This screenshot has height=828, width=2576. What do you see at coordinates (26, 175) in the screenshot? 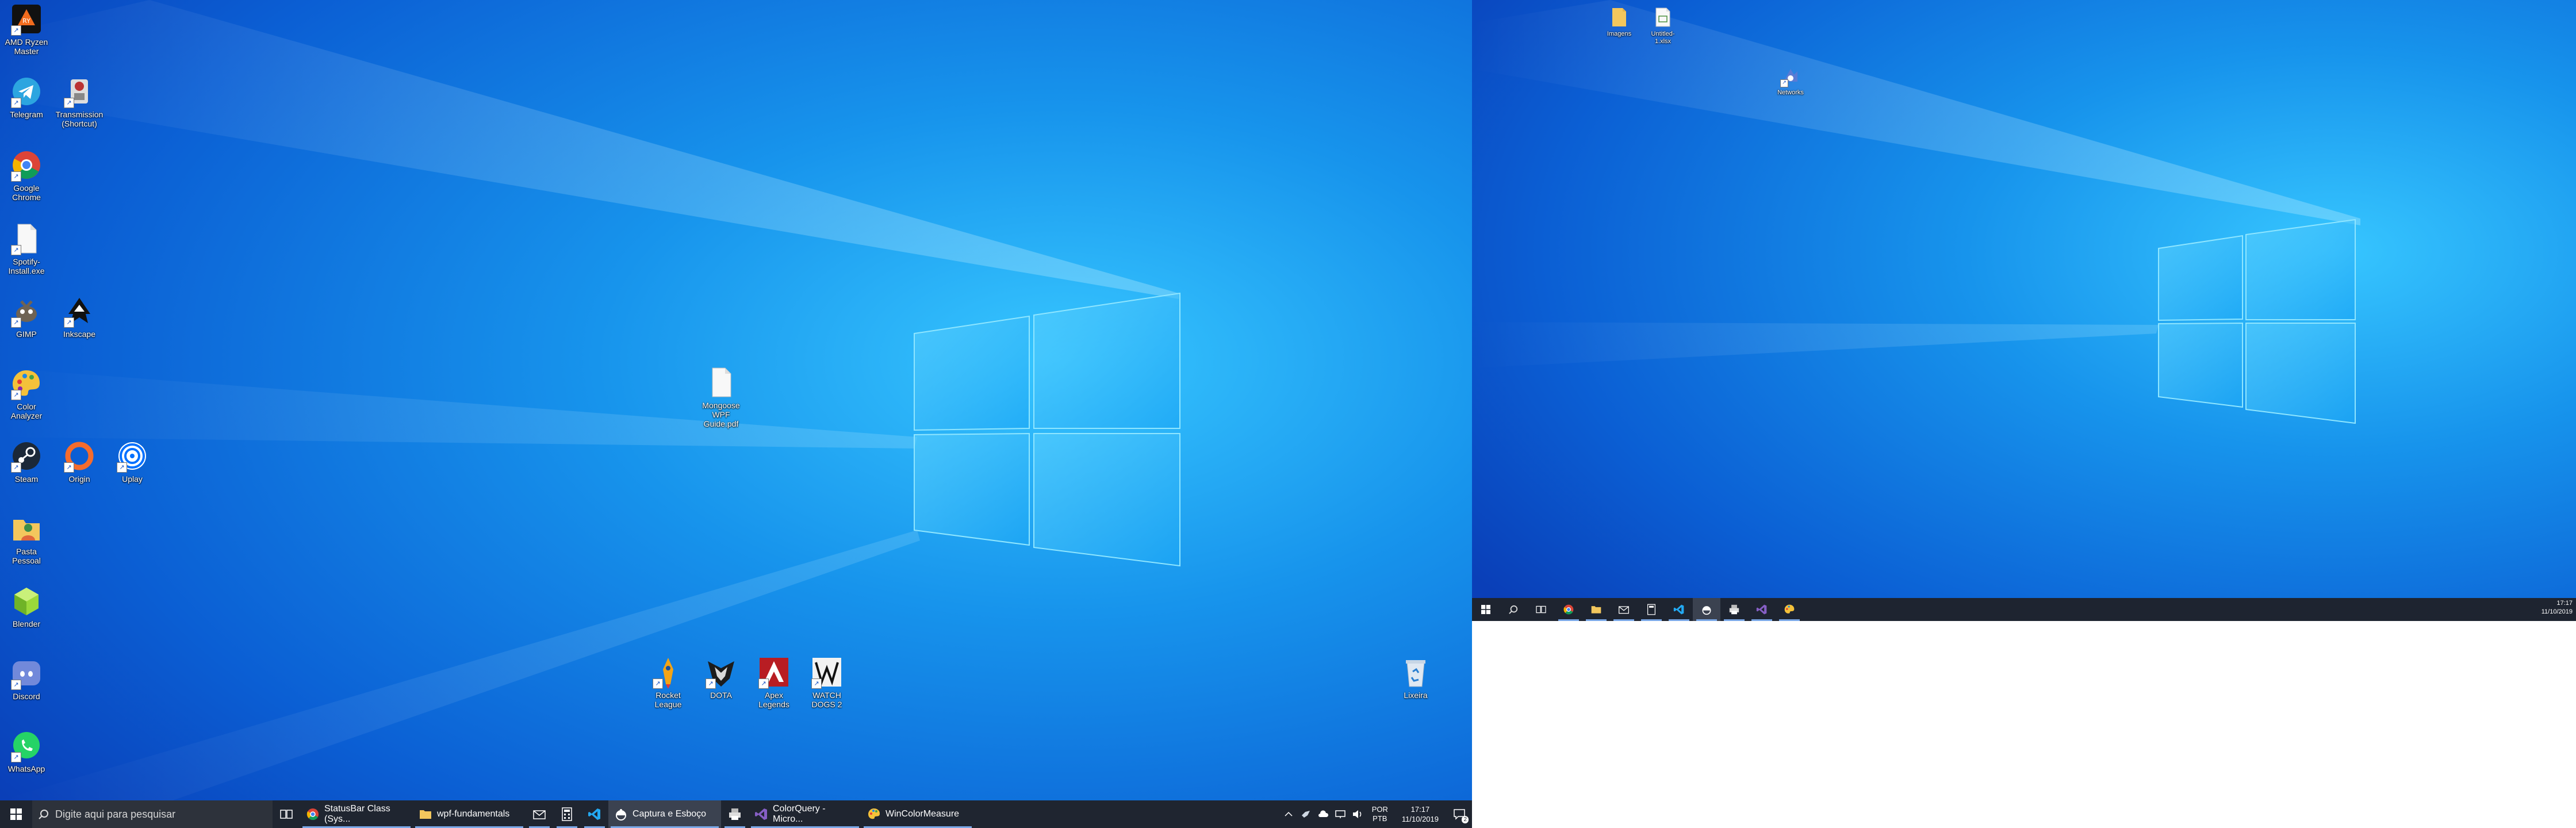
I see `desktop-icon-google-chrome: ↗ Google Chrome` at bounding box center [26, 175].